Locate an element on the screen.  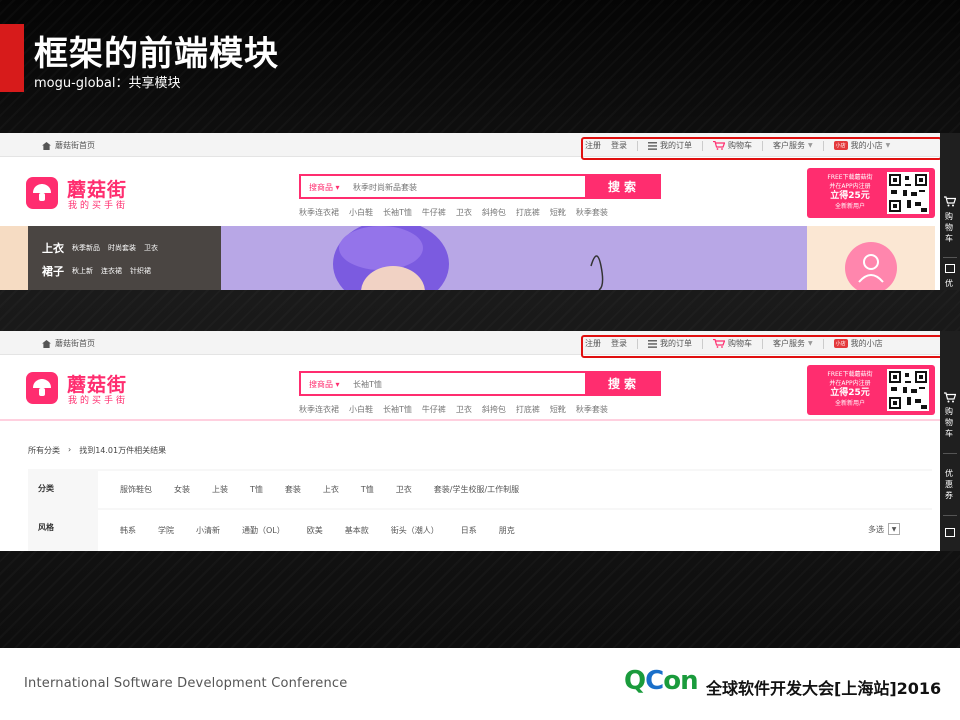
toolbar-coupon-label: 优 is located at coordinates (950, 283).